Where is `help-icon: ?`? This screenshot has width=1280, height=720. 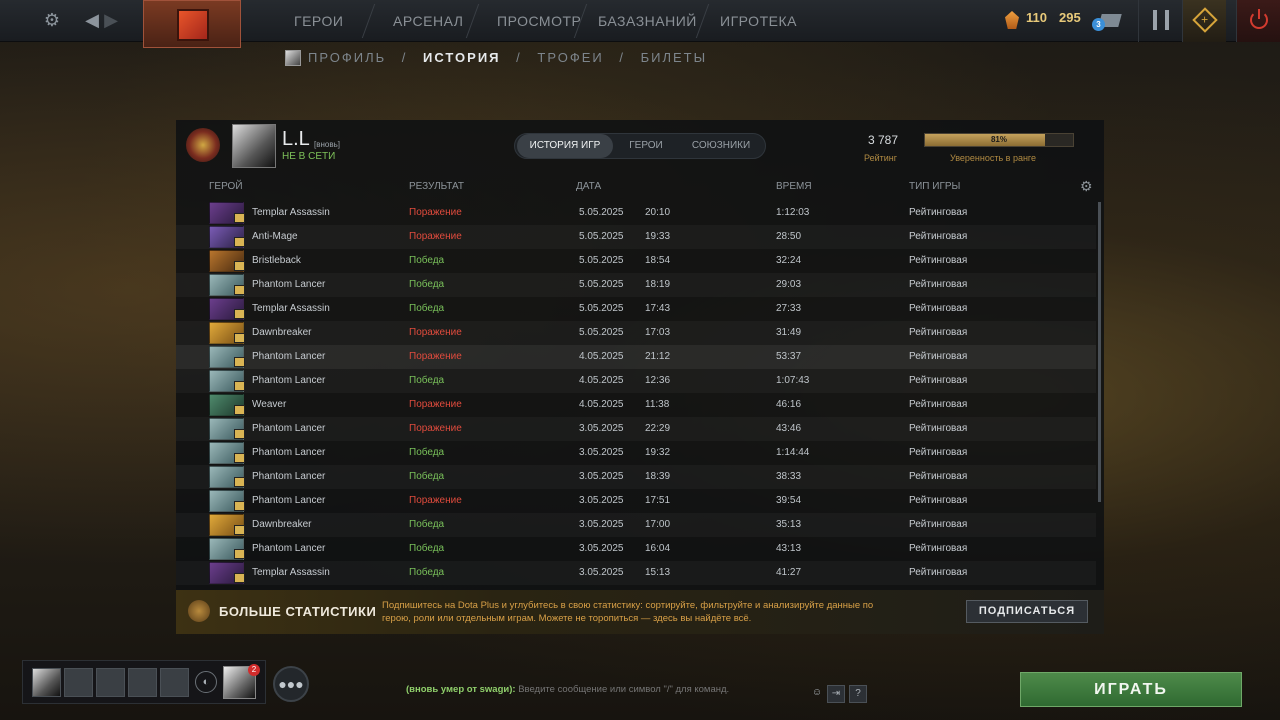 help-icon: ? is located at coordinates (858, 694).